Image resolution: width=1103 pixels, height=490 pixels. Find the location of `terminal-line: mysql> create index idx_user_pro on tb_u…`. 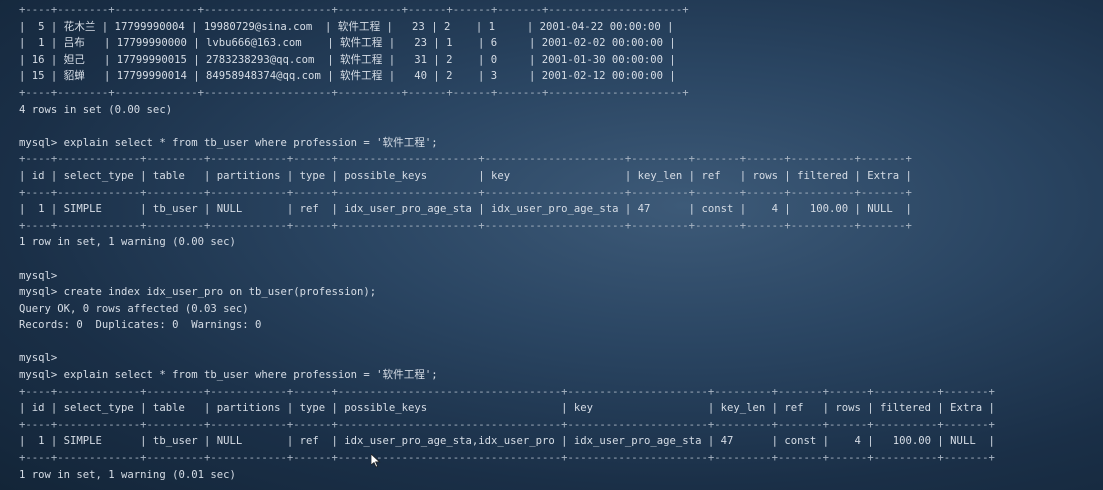

terminal-line: mysql> create index idx_user_pro on tb_u… is located at coordinates (198, 292).